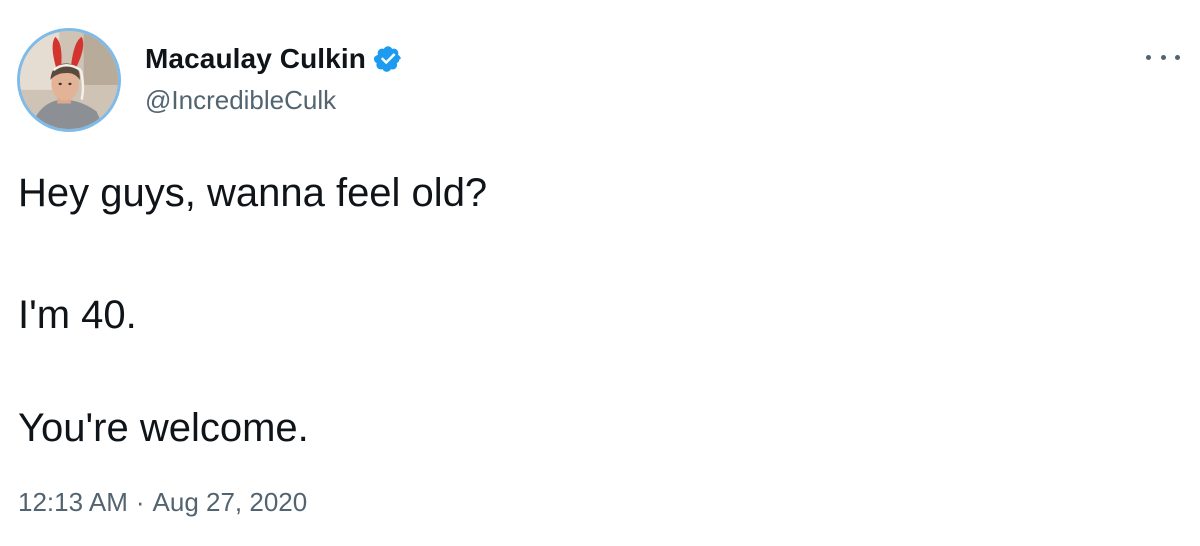 The width and height of the screenshot is (1200, 546). I want to click on tweet-timestamp: 12:13 AM · Aug 27, 2020, so click(162, 502).